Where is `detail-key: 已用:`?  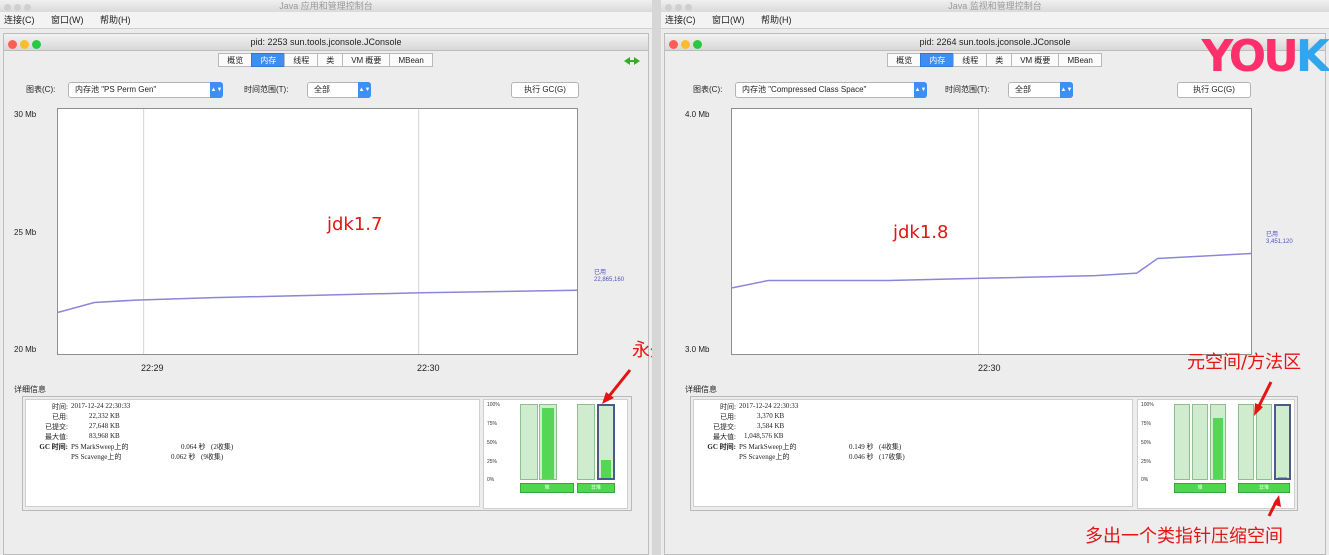
detail-key: 已用: is located at coordinates (728, 417).